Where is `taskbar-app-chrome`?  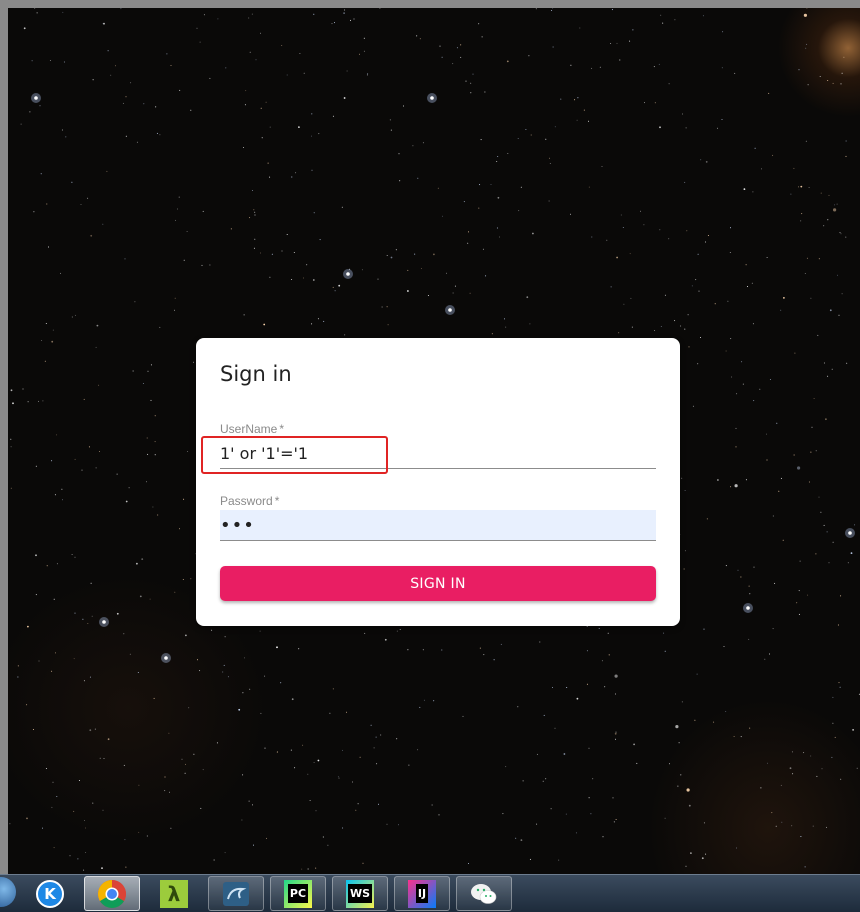 taskbar-app-chrome is located at coordinates (112, 893).